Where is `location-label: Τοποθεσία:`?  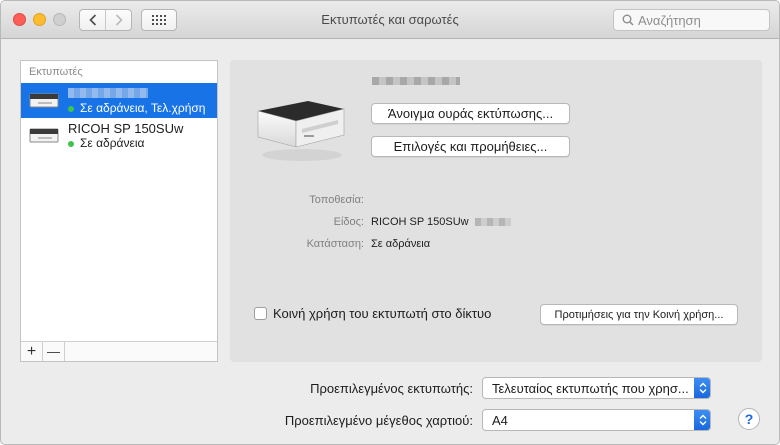 location-label: Τοποθεσία: is located at coordinates (336, 200).